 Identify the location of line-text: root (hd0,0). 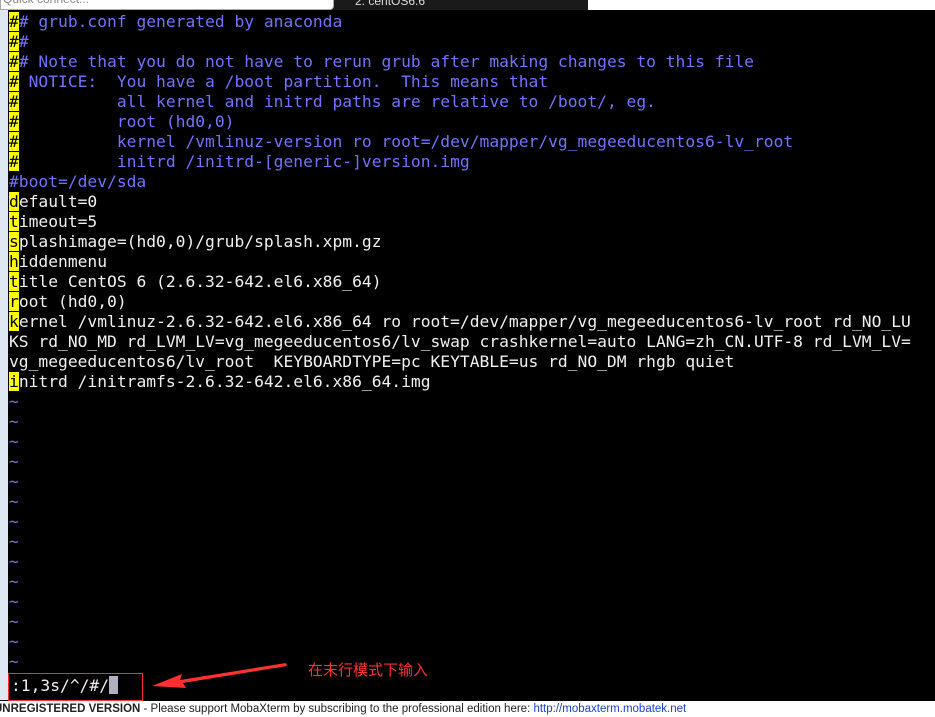
(126, 121).